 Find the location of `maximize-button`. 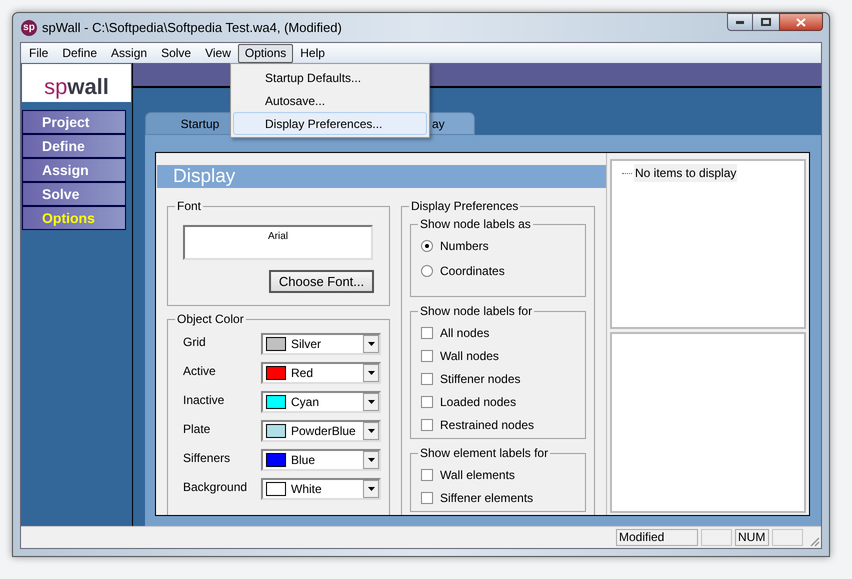

maximize-button is located at coordinates (766, 22).